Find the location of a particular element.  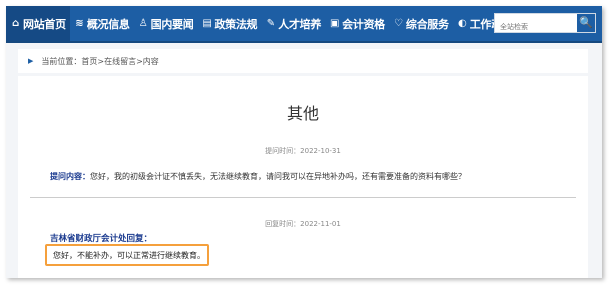

breadcrumb-home: 首页 is located at coordinates (89, 61).